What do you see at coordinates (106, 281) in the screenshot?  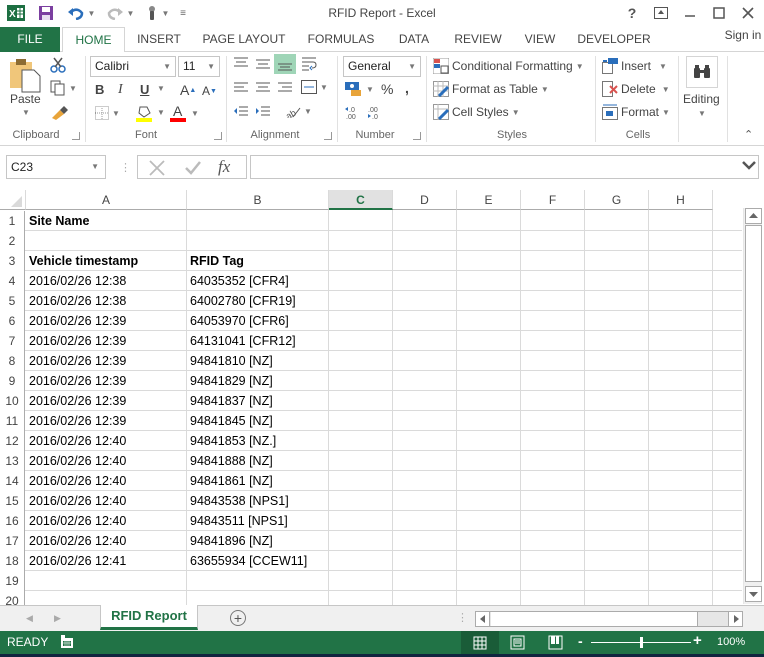 I see `cell-a4: 2016/02/26 12:38` at bounding box center [106, 281].